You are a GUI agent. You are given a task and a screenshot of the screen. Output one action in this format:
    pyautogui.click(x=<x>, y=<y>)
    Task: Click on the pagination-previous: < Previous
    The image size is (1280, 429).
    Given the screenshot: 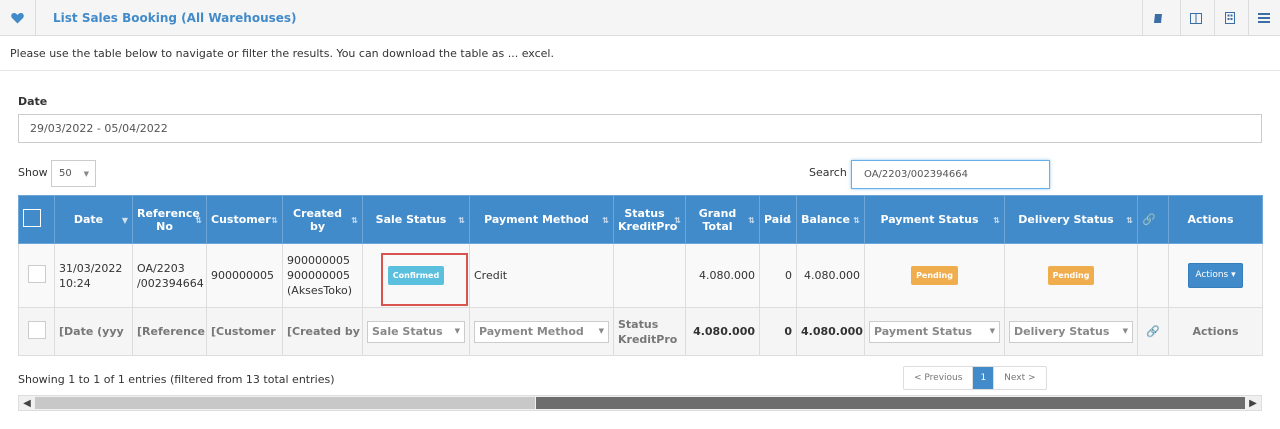 What is the action you would take?
    pyautogui.click(x=938, y=378)
    